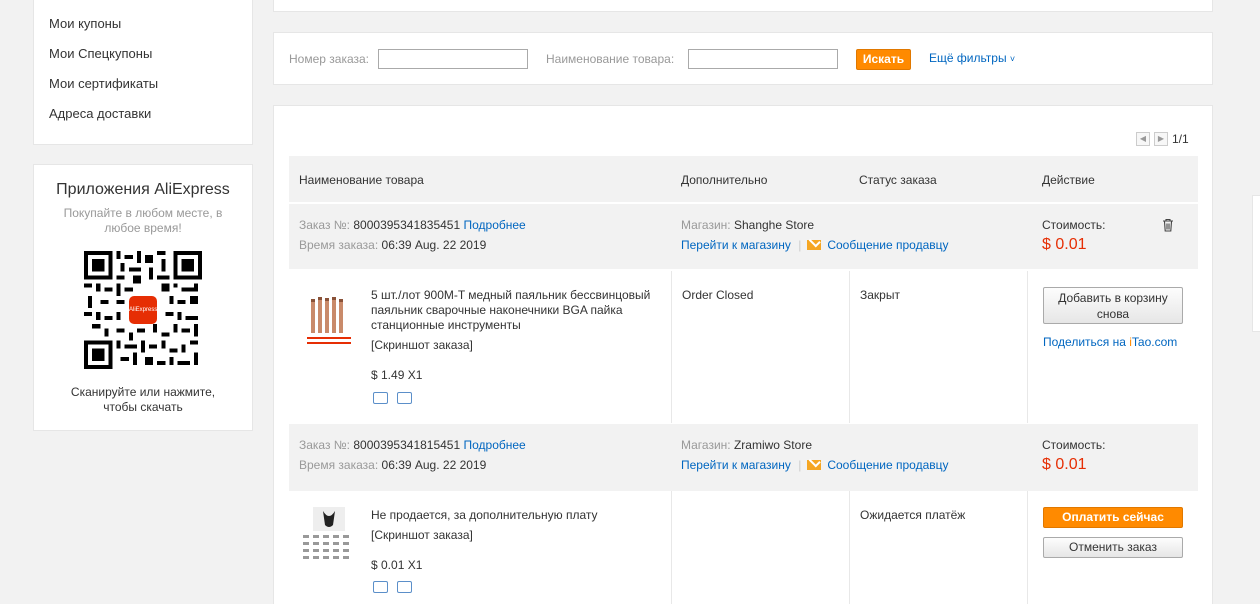  What do you see at coordinates (1113, 517) in the screenshot?
I see `pay-now-button: Оплатить сейчас` at bounding box center [1113, 517].